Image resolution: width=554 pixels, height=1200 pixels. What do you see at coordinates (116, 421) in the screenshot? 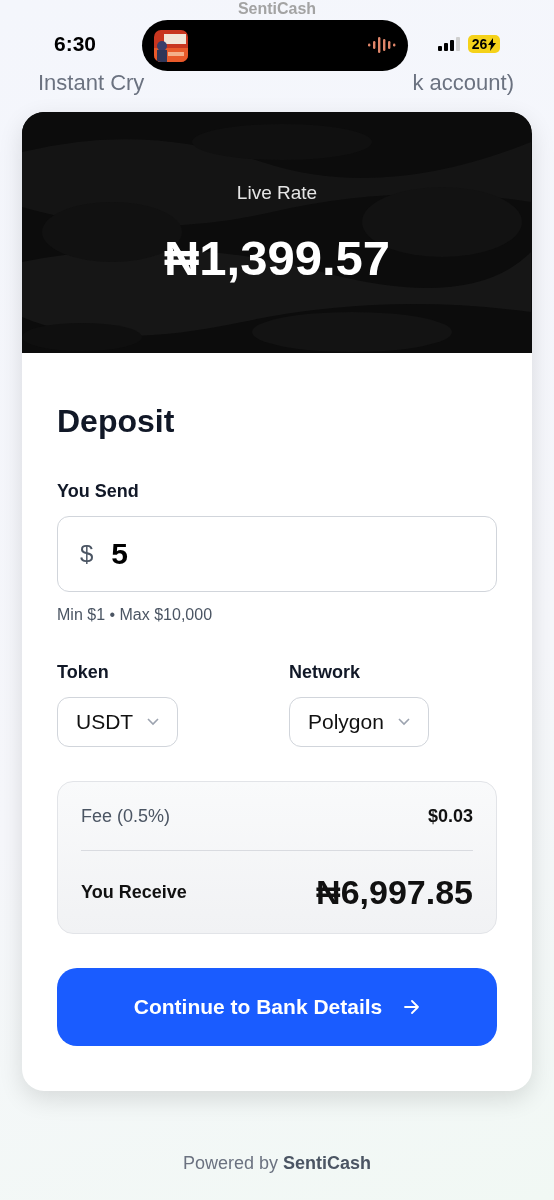
I see `section-title: Deposit` at bounding box center [116, 421].